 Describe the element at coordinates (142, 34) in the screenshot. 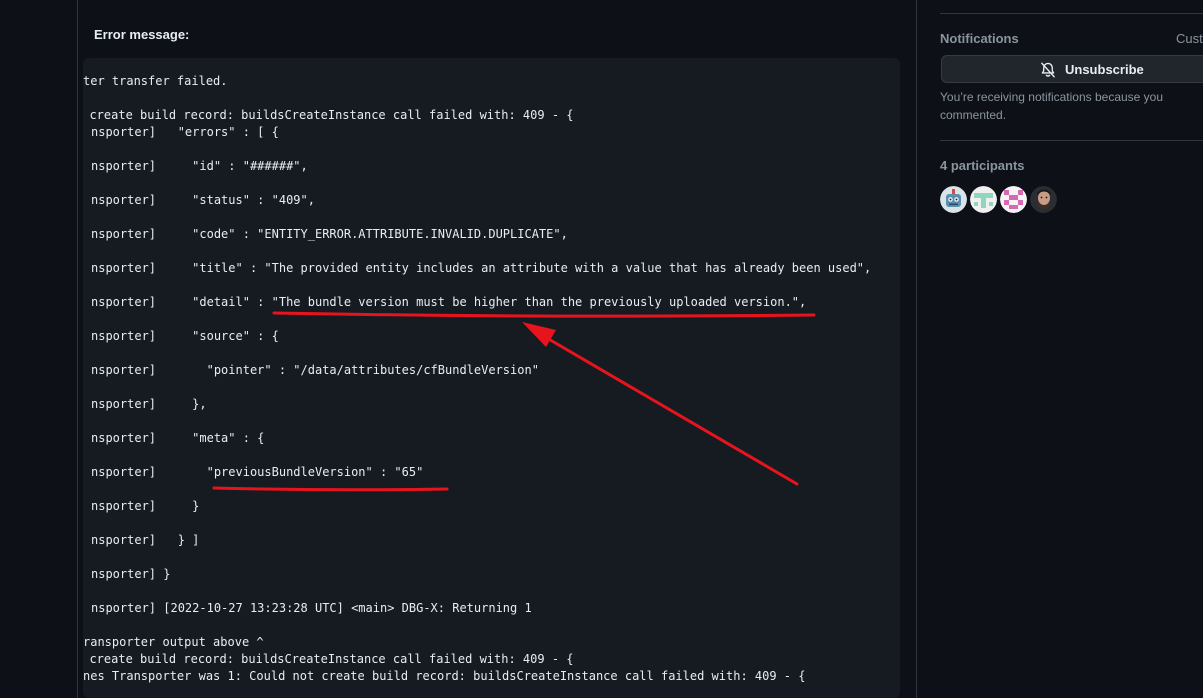

I see `error-message-label: Error message:` at that location.